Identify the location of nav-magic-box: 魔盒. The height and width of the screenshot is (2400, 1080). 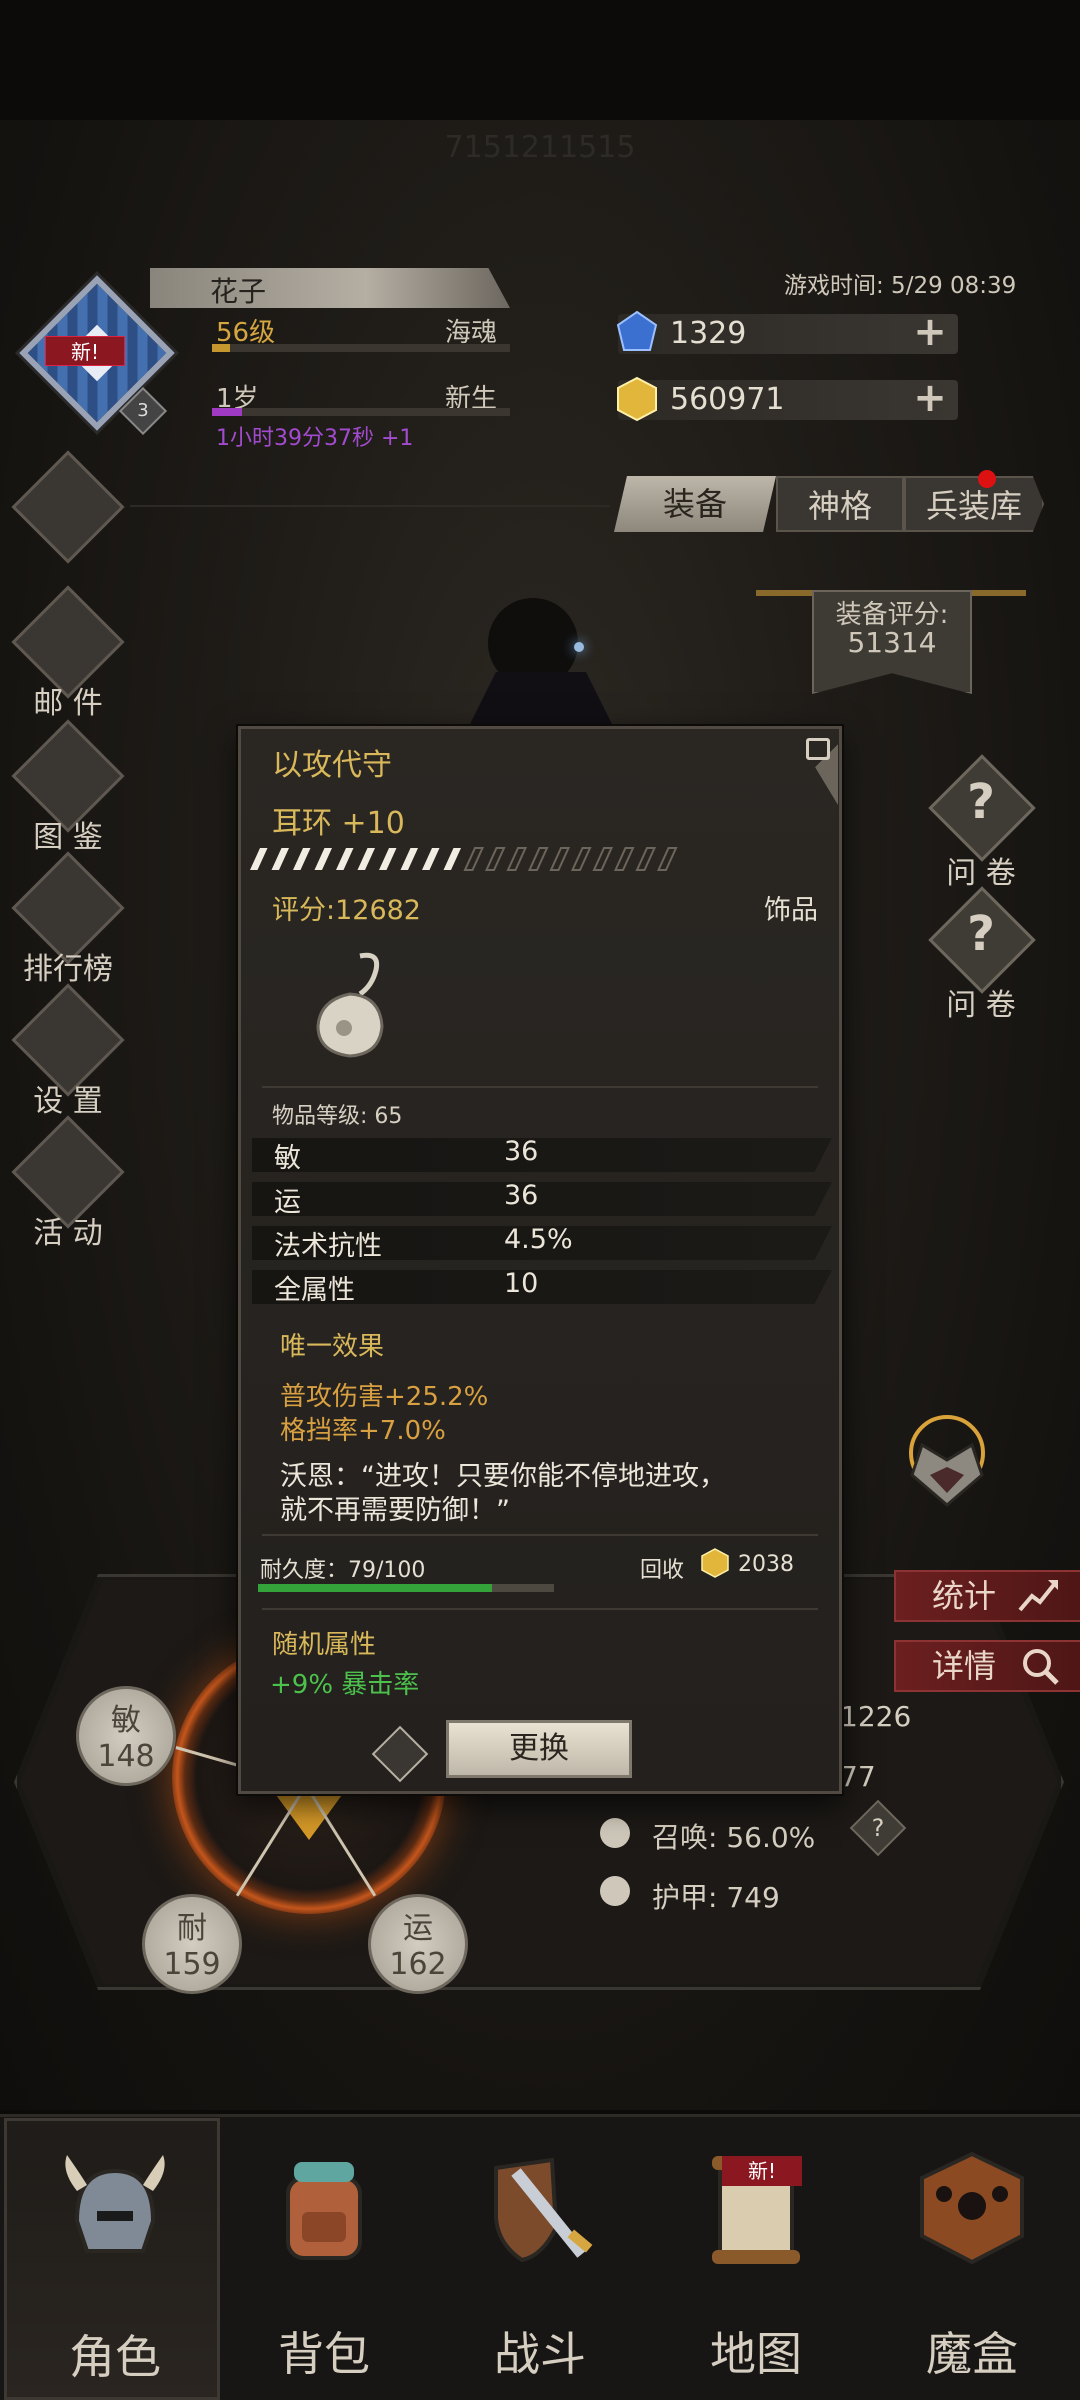
(972, 2259).